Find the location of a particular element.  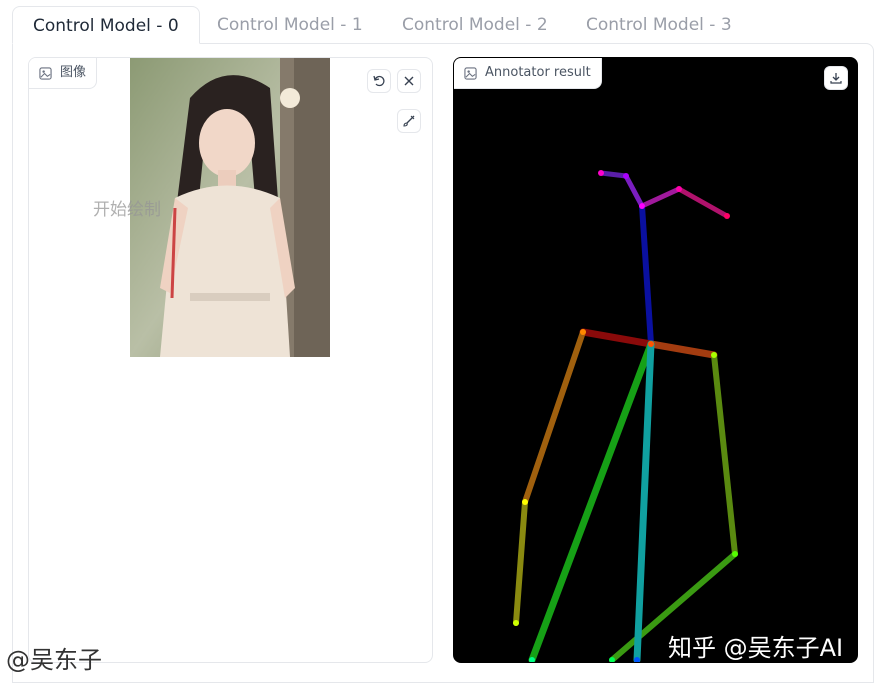

close-icon is located at coordinates (409, 81).